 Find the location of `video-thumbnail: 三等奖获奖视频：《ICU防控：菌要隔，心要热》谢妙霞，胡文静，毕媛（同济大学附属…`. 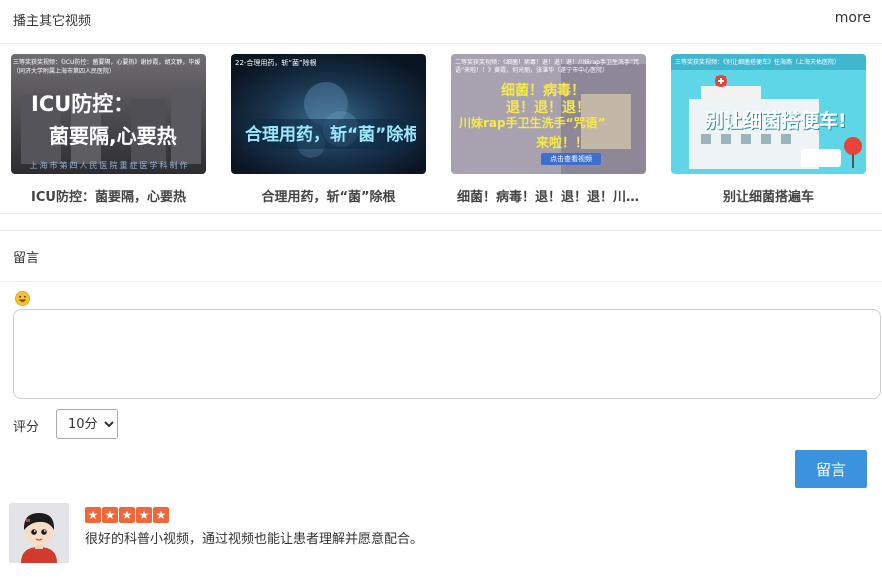

video-thumbnail: 三等奖获奖视频：《ICU防控：菌要隔，心要热》谢妙霞，胡文静，毕媛（同济大学附属… is located at coordinates (108, 114).